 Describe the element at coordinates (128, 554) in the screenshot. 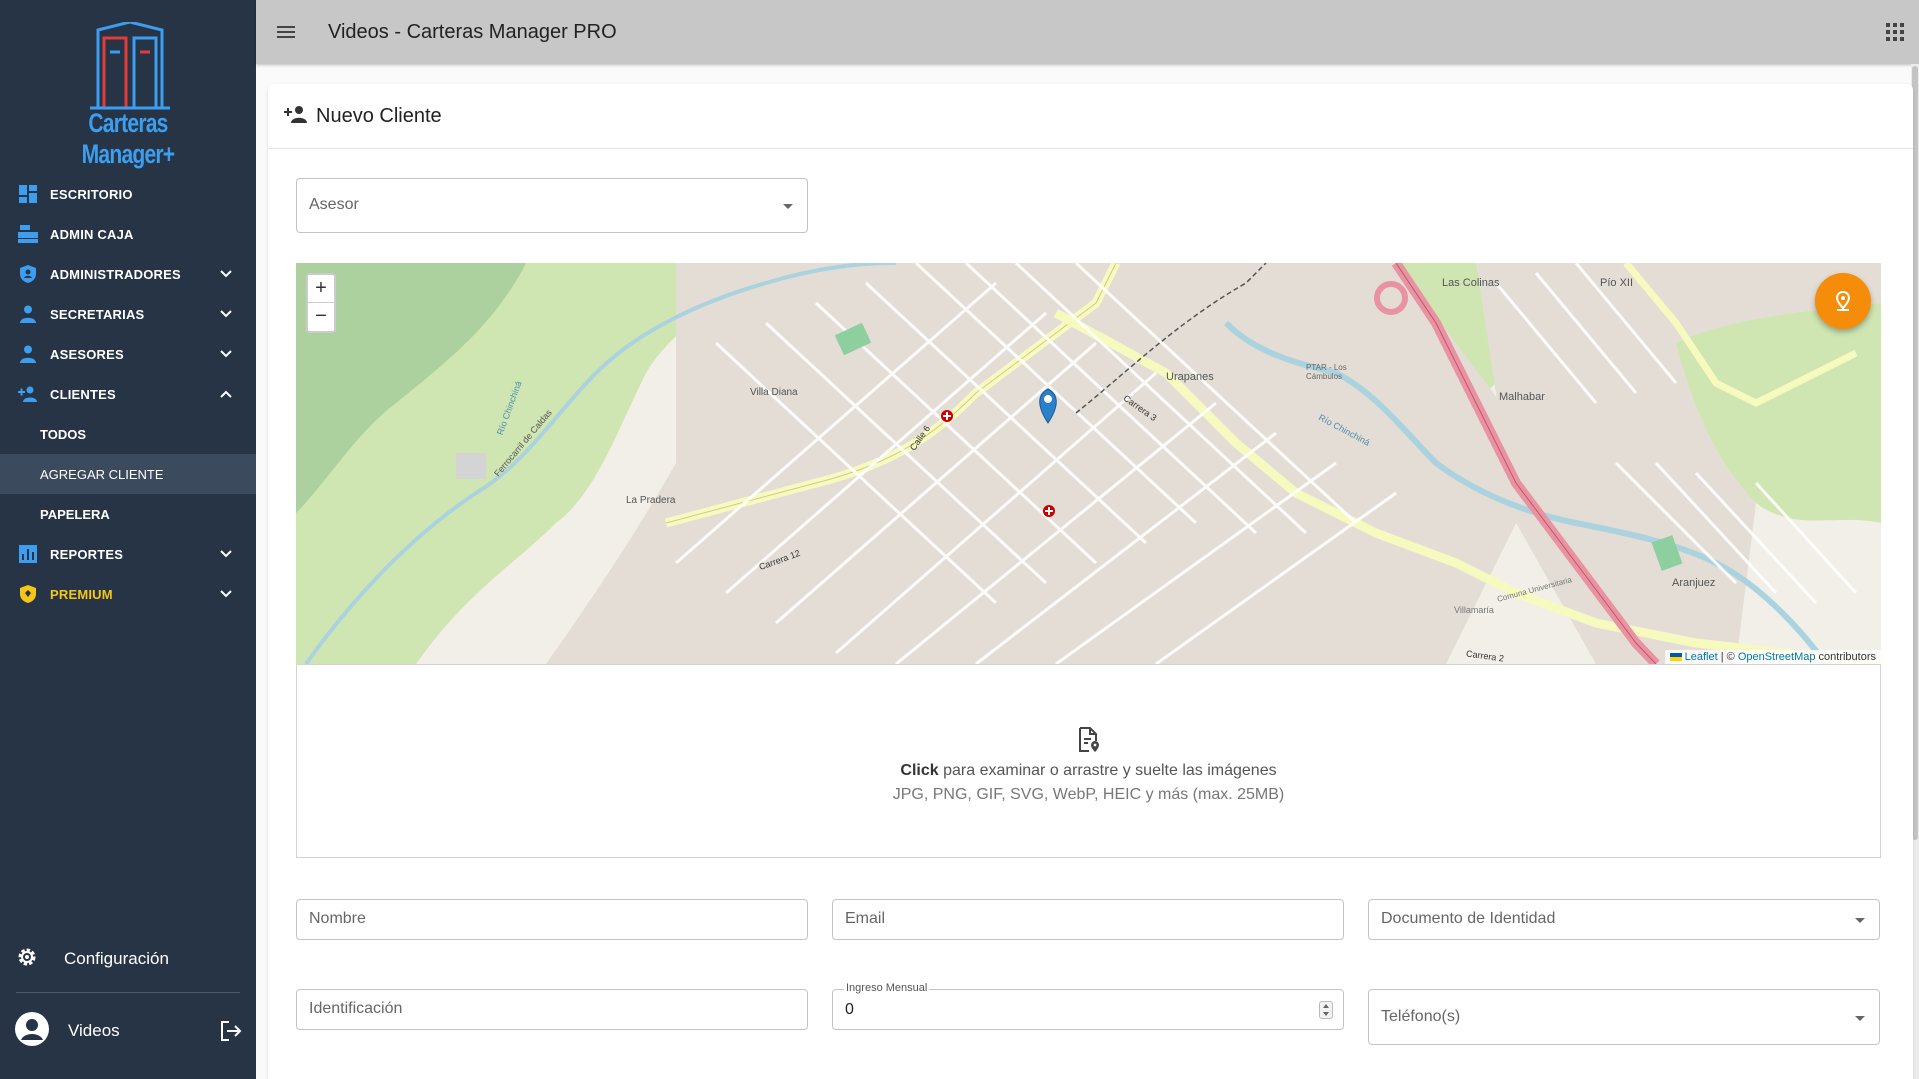

I see `sidebar-item-reportes: REPORTES` at that location.